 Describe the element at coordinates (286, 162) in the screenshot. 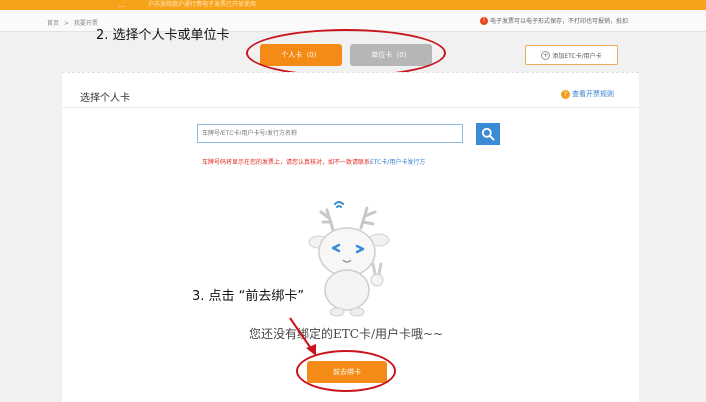

I see `plate-hint-text: 车牌号码将显示在您的发票上，请您认真核对，如不一致请联系` at that location.